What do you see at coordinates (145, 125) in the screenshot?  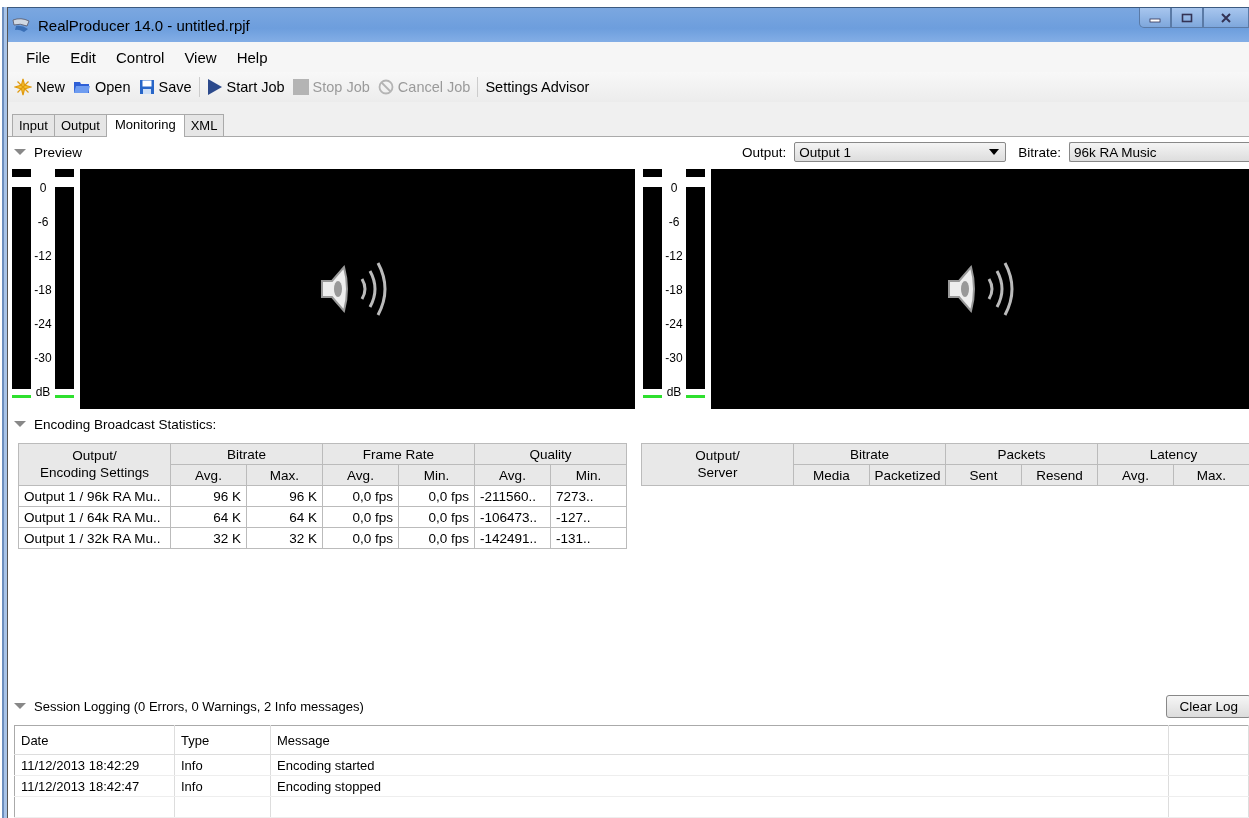 I see `tab: Monitoring` at bounding box center [145, 125].